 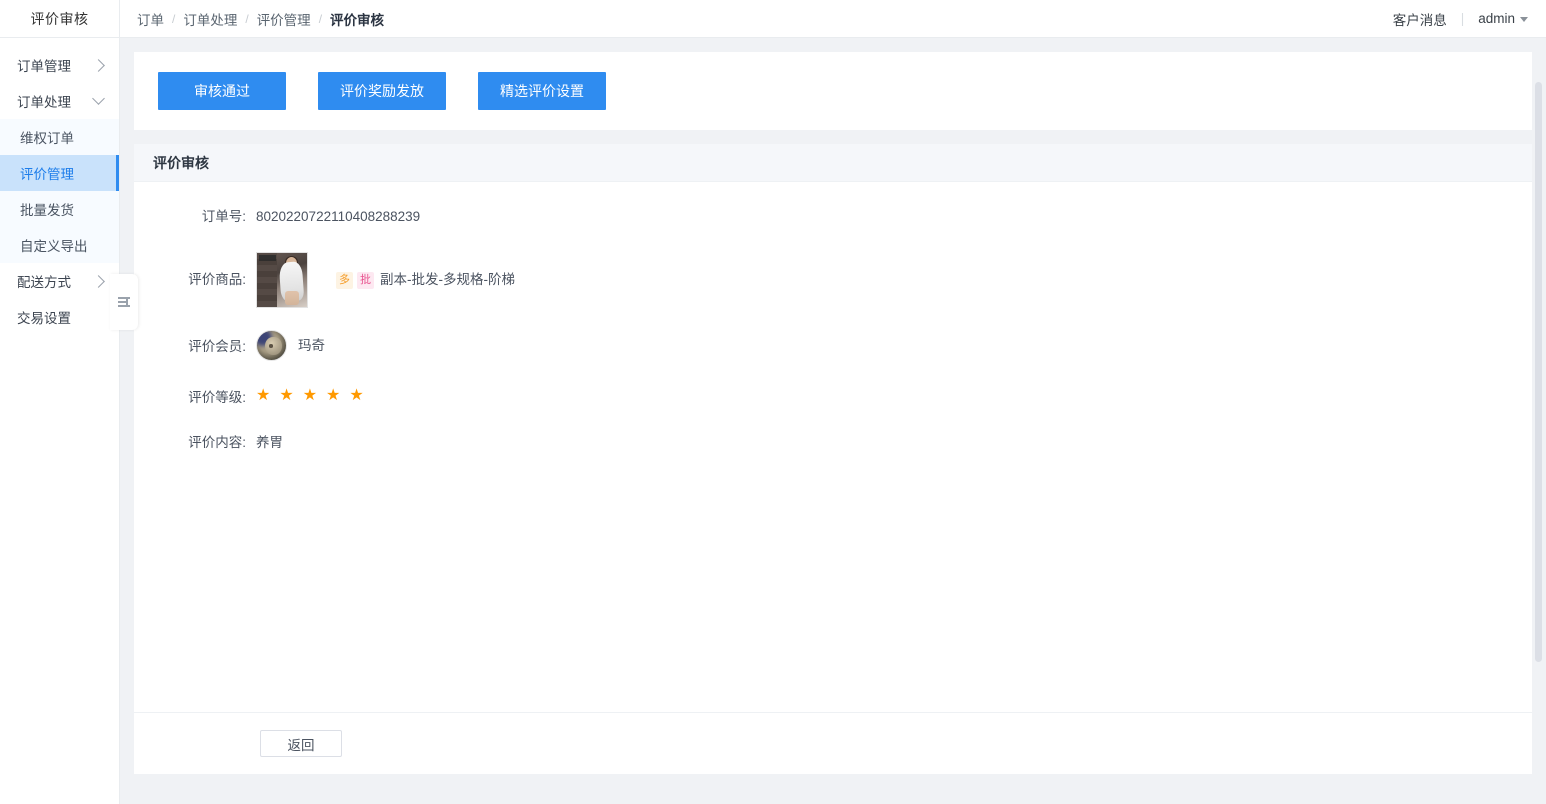 I want to click on sidebar-group-label: 交易设置, so click(x=44, y=318).